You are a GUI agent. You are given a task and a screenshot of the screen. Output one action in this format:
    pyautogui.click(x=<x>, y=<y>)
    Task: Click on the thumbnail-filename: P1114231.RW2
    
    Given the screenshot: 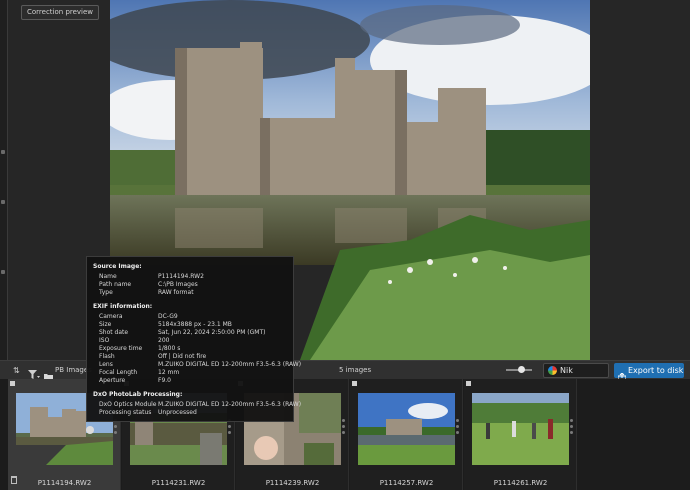 What is the action you would take?
    pyautogui.click(x=178, y=483)
    